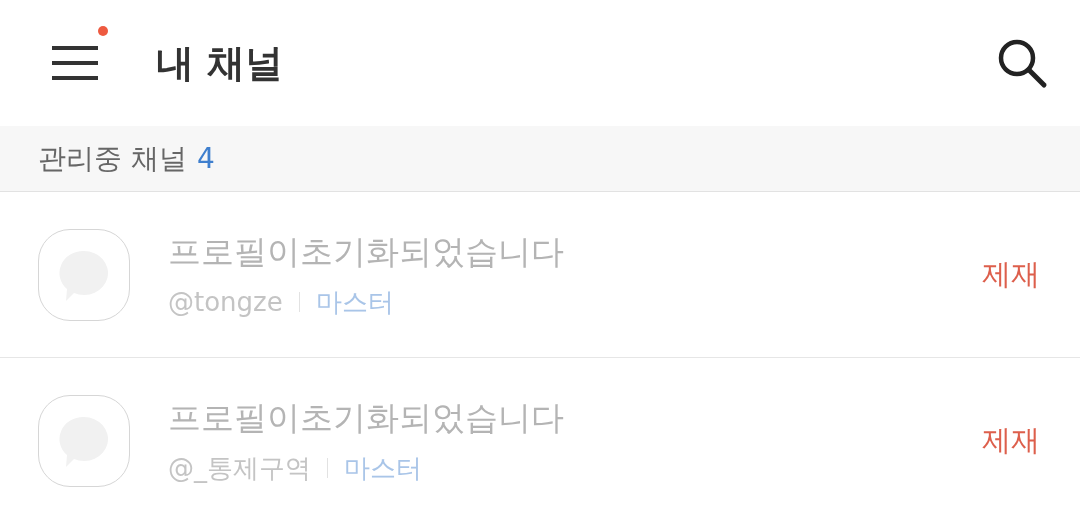 This screenshot has width=1080, height=517. I want to click on channel-handle: @tongze, so click(225, 302).